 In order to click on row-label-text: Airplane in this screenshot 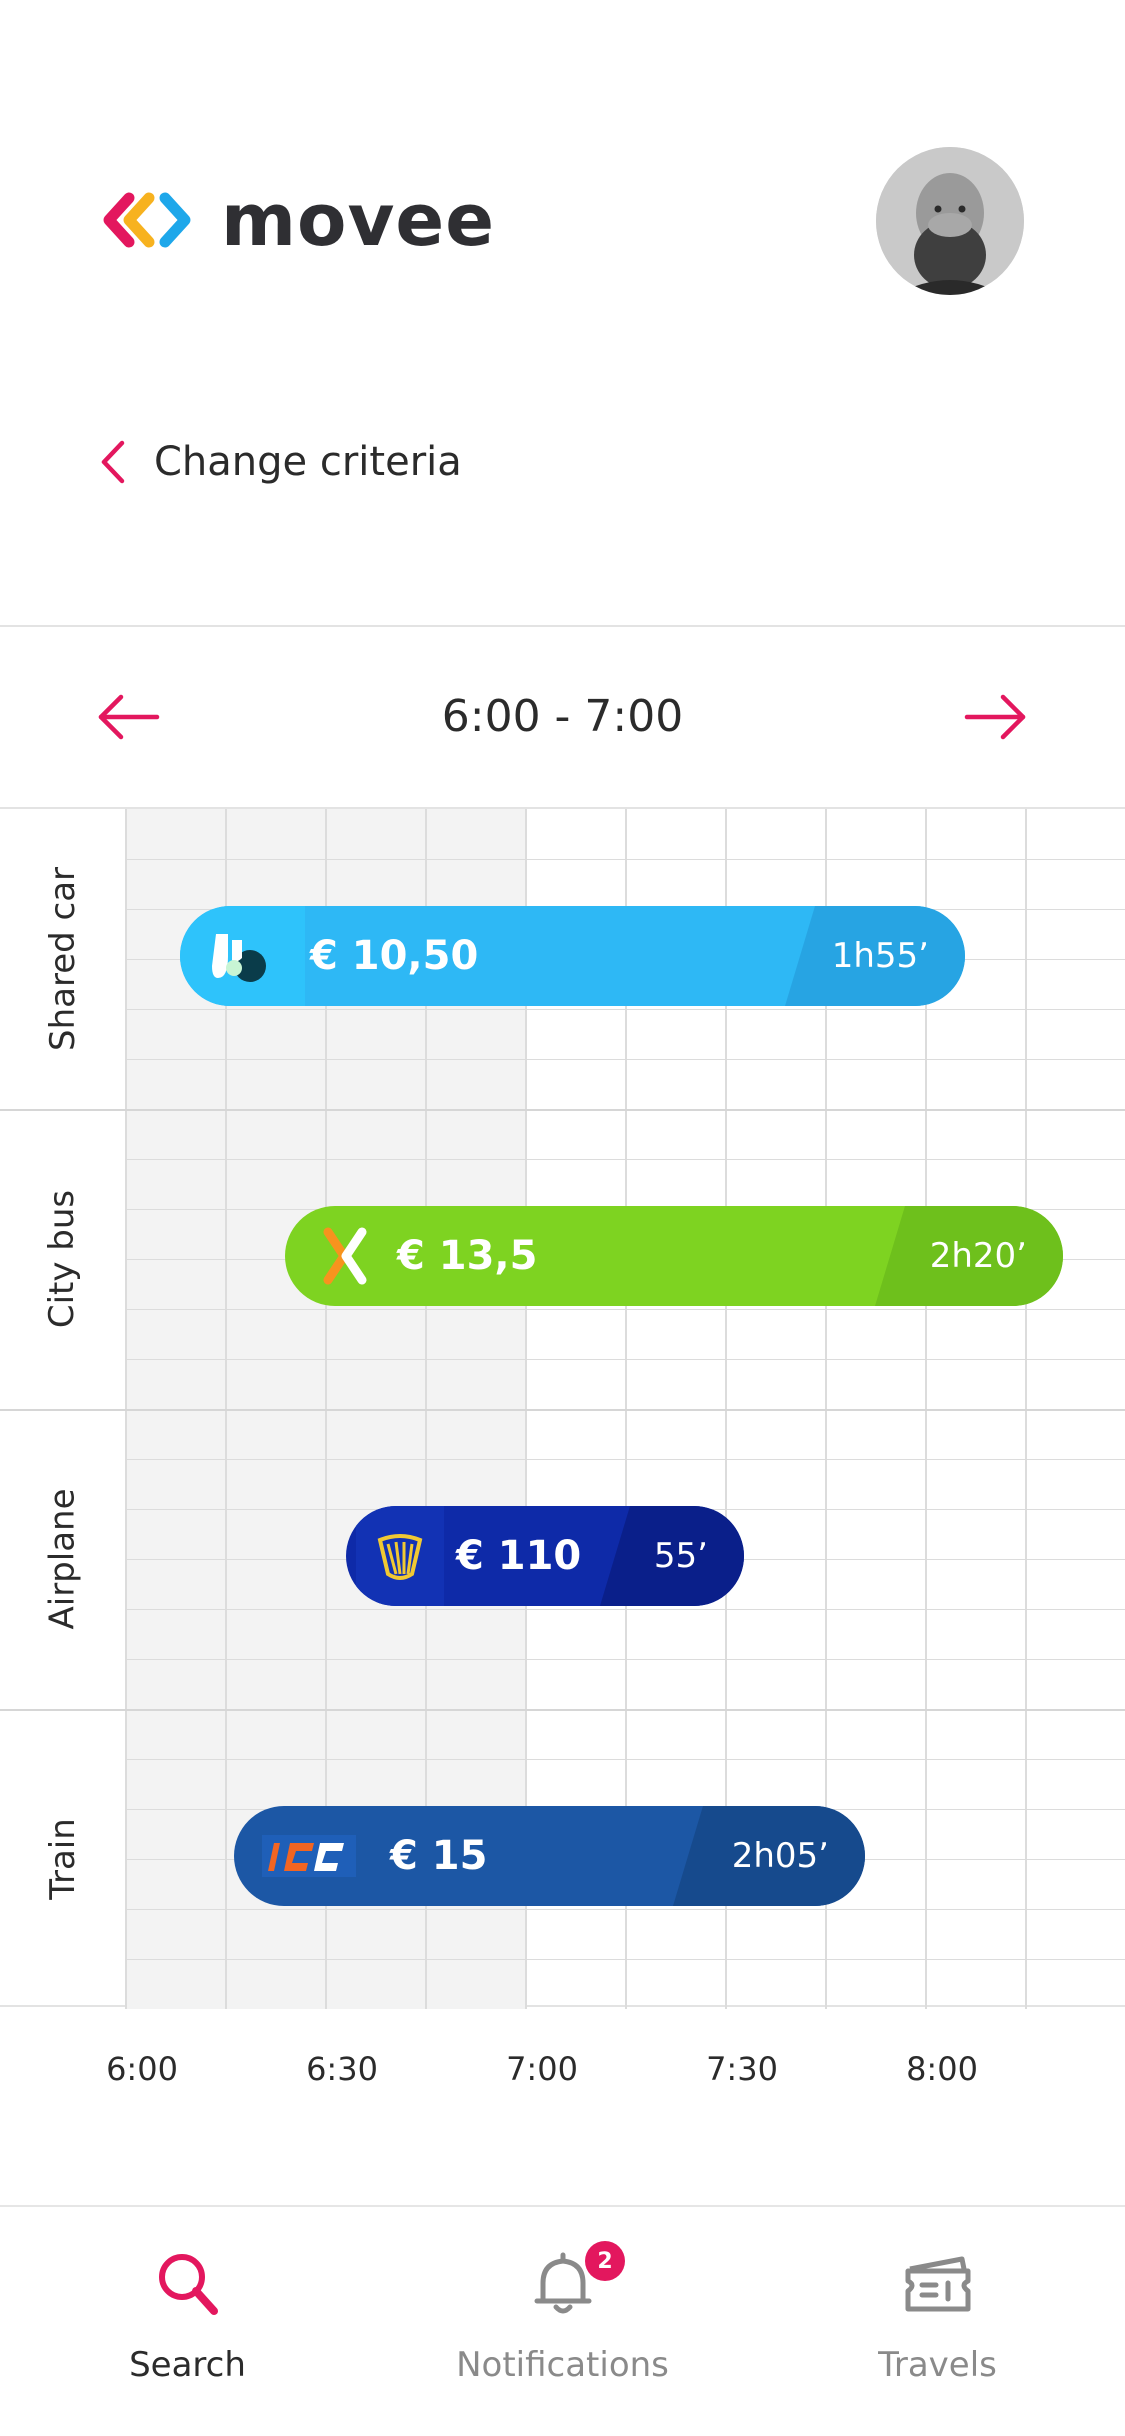, I will do `click(62, 1559)`.